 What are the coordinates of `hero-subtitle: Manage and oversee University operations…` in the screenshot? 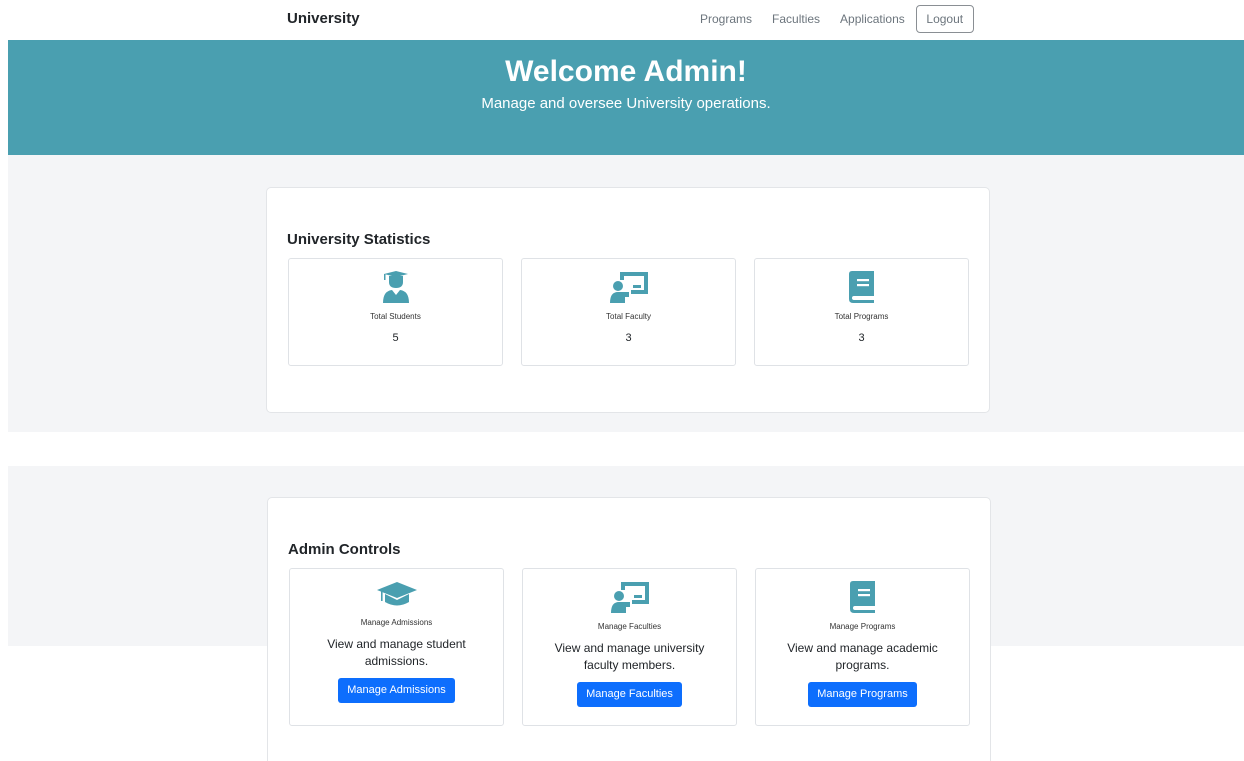 It's located at (626, 103).